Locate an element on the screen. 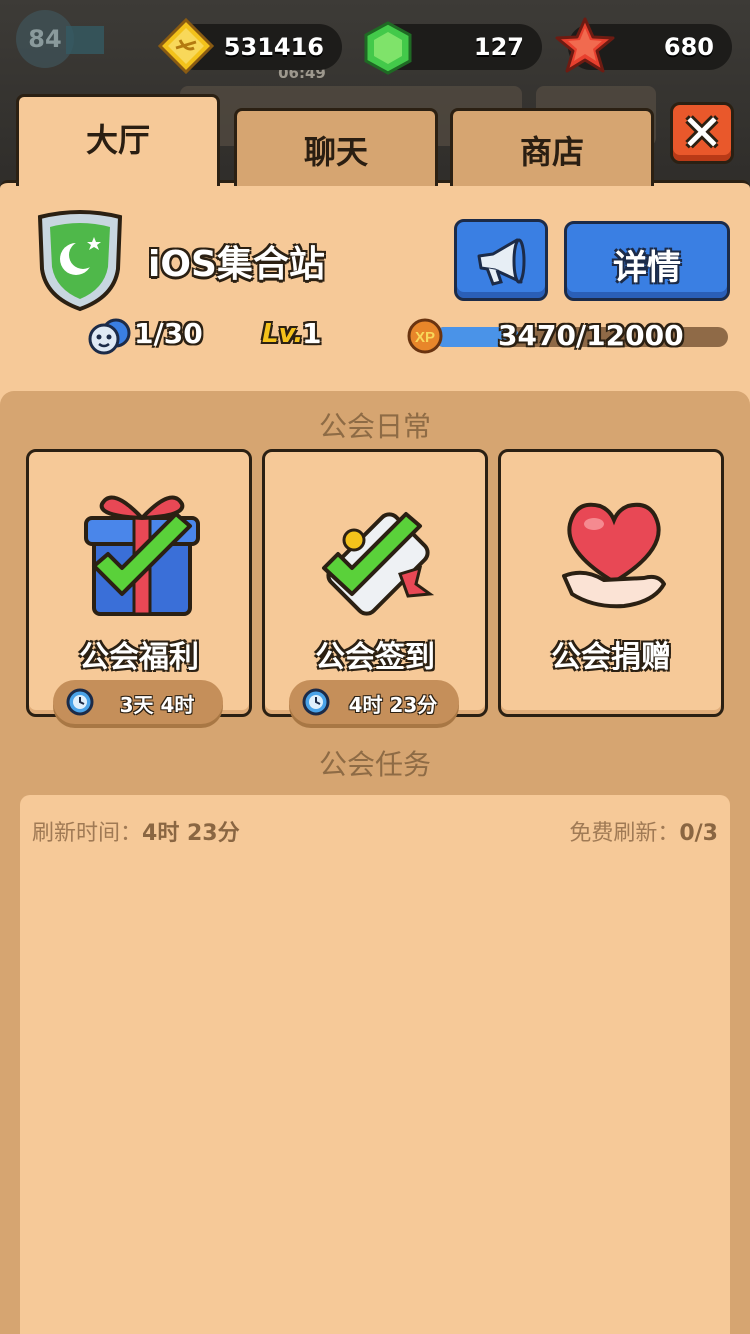 The width and height of the screenshot is (750, 1334). welfare-timer-text: 3天 4时 is located at coordinates (157, 705).